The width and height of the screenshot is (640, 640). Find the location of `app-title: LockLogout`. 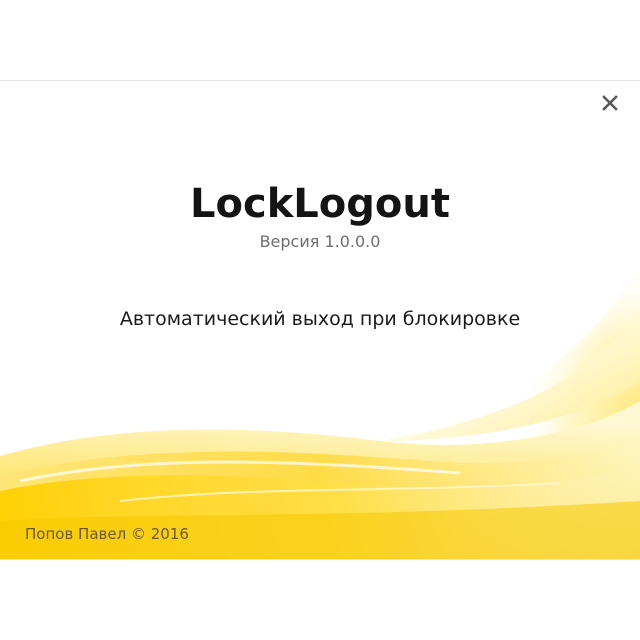

app-title: LockLogout is located at coordinates (320, 204).